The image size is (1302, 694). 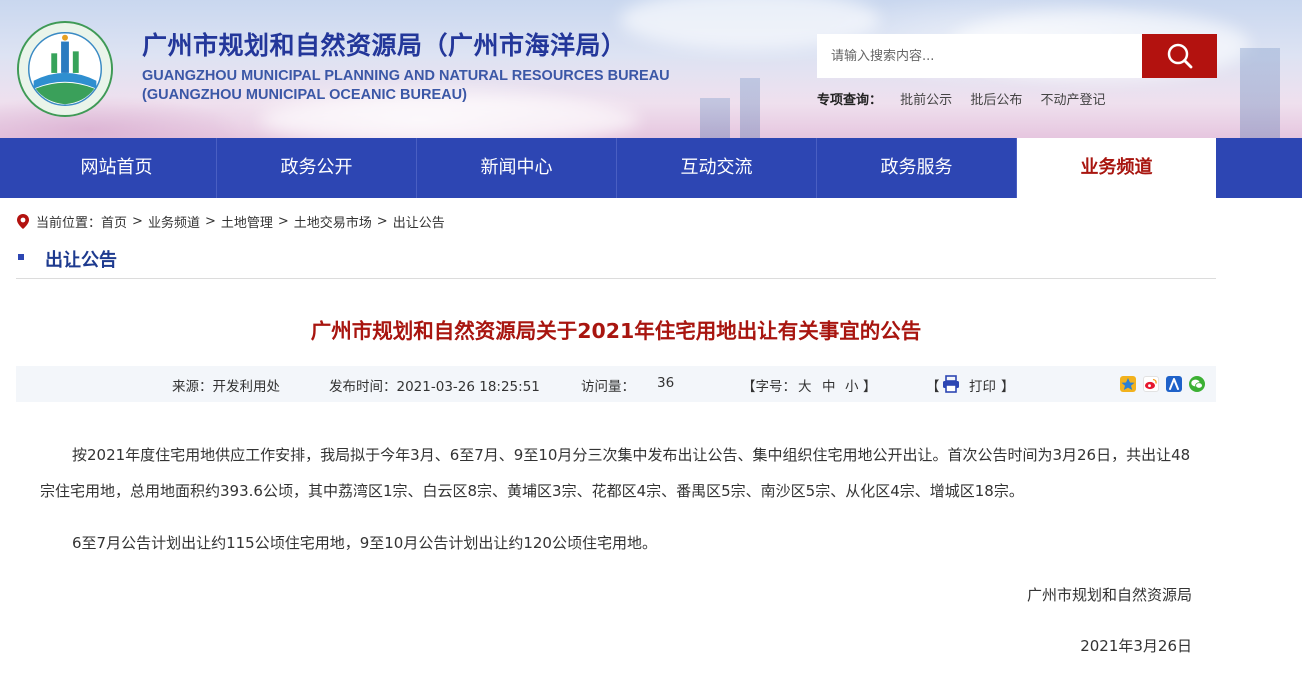 I want to click on article-publish-time: 发布时间：2021-03-26 18:25:51, so click(x=434, y=387).